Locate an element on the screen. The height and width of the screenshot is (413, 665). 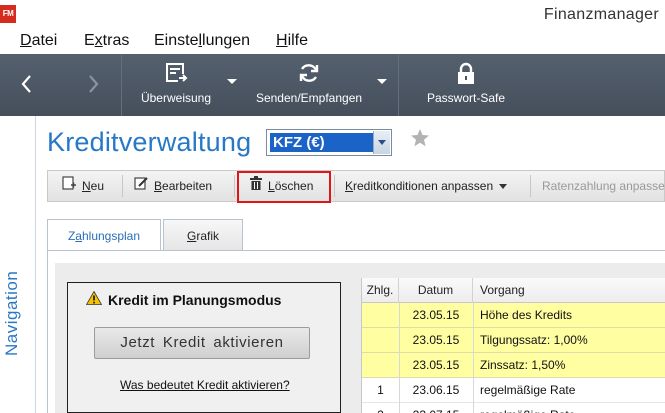
table-row: 223.07.15 regelmäßige Rate is located at coordinates (513, 408).